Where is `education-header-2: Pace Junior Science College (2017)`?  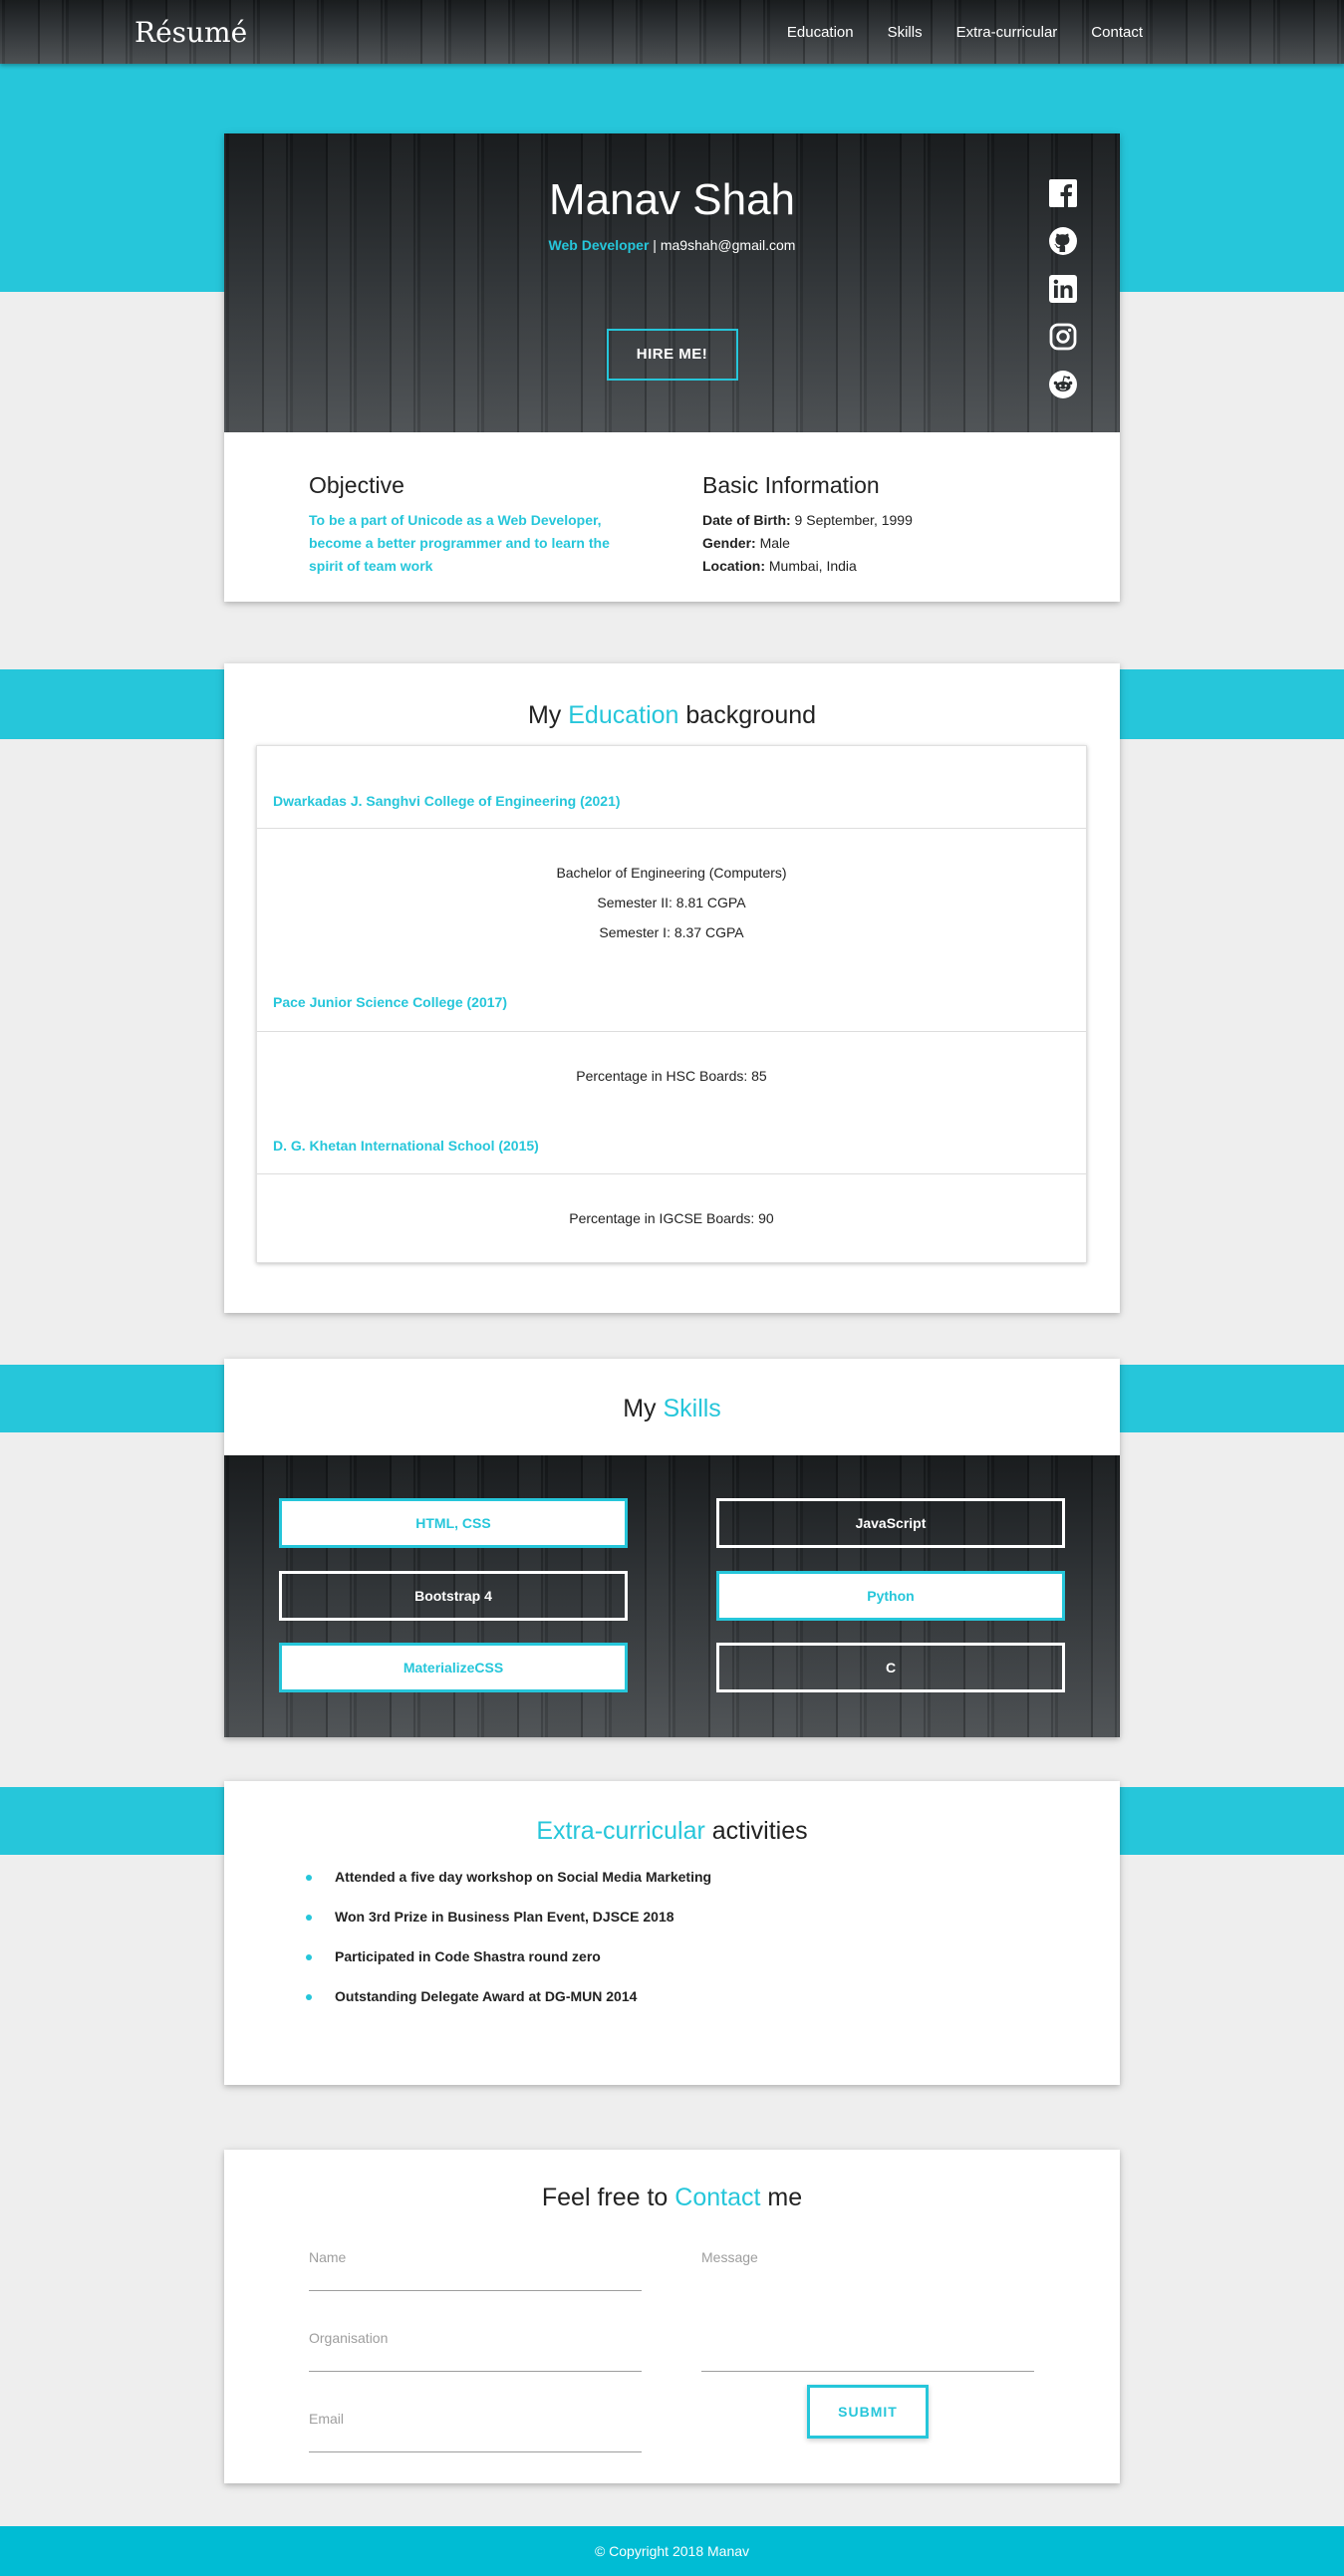
education-header-2: Pace Junior Science College (2017) is located at coordinates (382, 1002).